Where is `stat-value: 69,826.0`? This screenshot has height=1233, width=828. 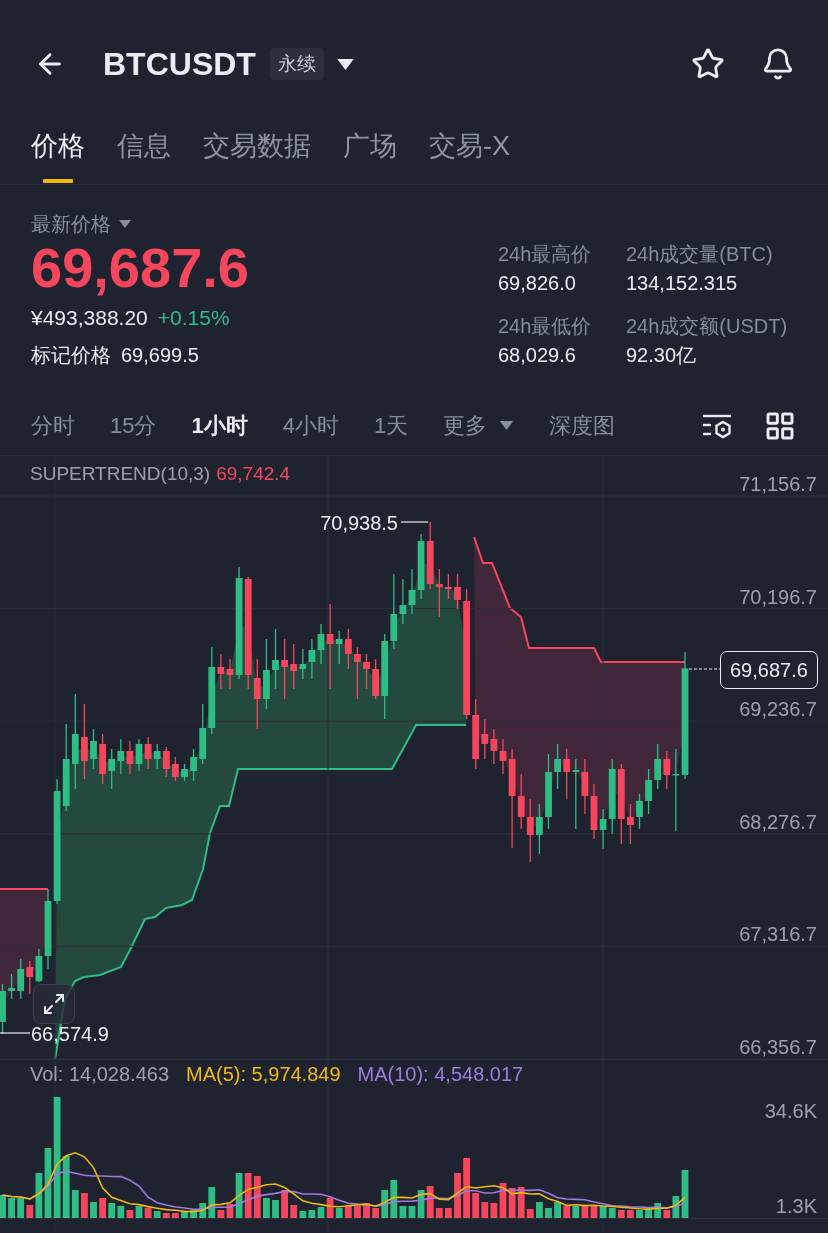
stat-value: 69,826.0 is located at coordinates (537, 283).